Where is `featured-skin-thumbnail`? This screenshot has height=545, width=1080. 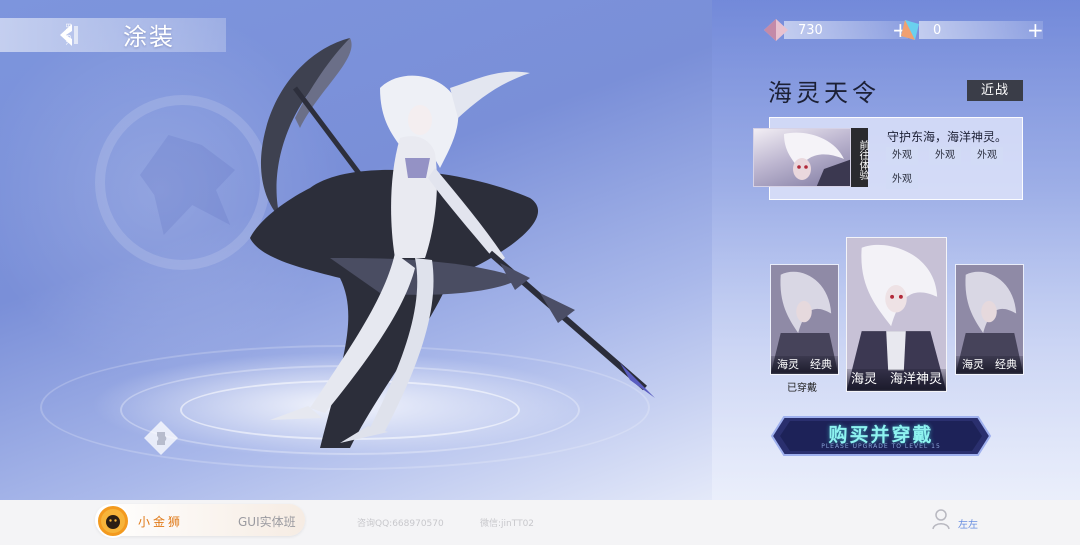 featured-skin-thumbnail is located at coordinates (802, 157).